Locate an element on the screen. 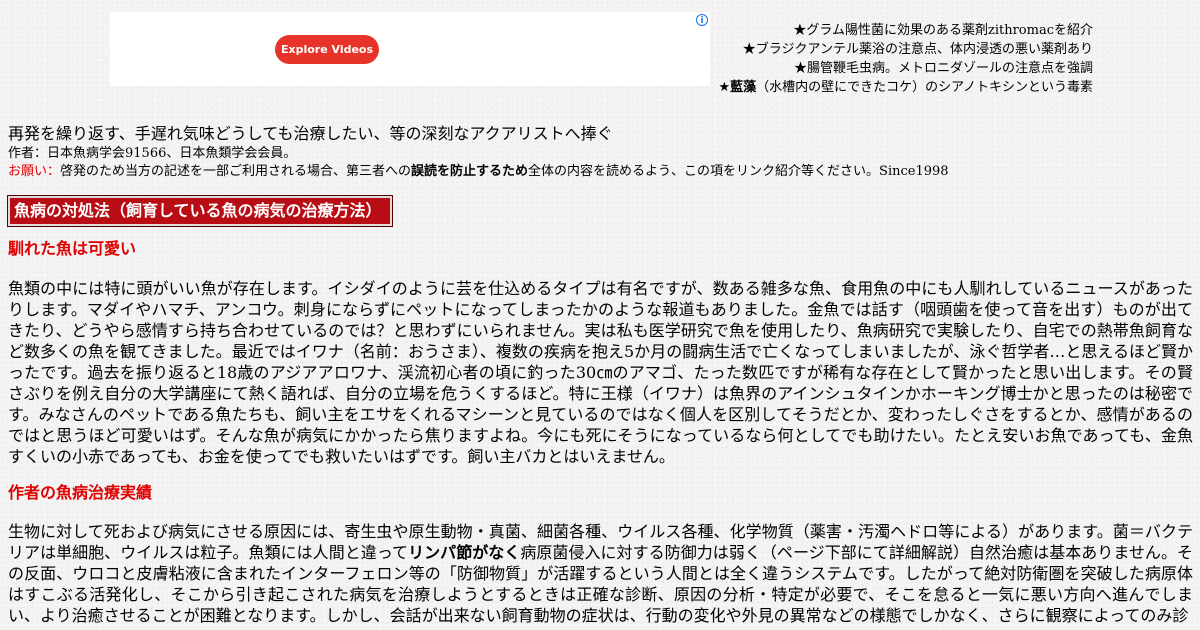 Image resolution: width=1200 pixels, height=630 pixels. featured-link-praziquantel: ★ブラジクアンテル薬浴の注意点、体内浸透の悪い薬剤あり is located at coordinates (918, 49).